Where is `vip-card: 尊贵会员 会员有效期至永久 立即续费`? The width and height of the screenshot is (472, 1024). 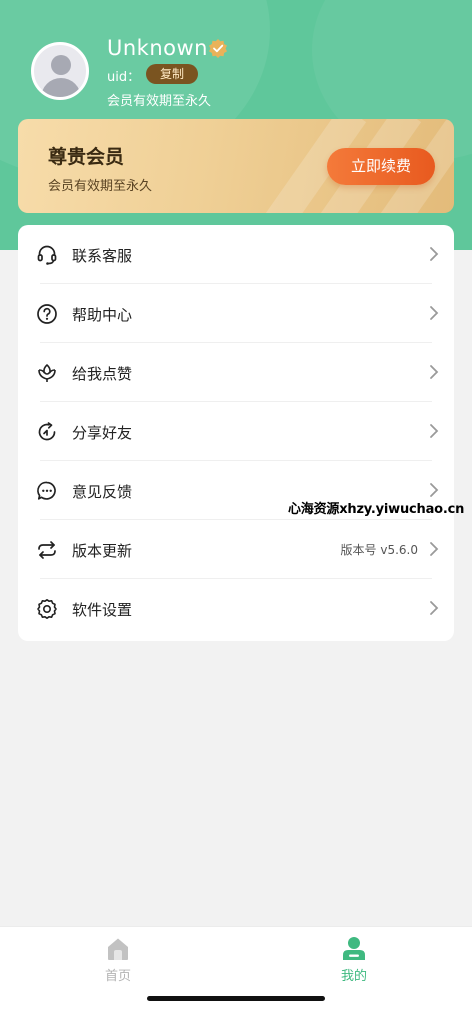 vip-card: 尊贵会员 会员有效期至永久 立即续费 is located at coordinates (236, 166).